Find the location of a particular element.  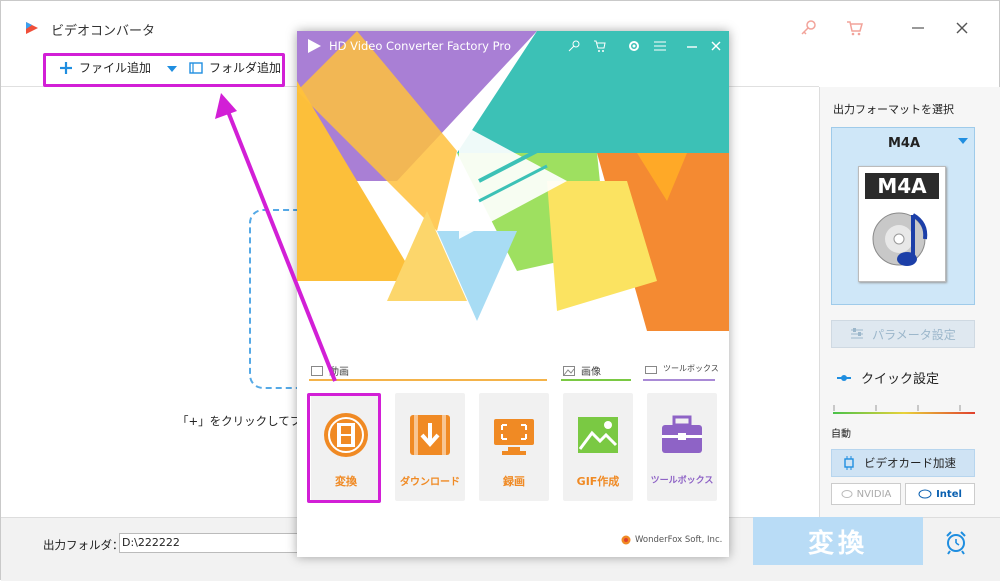

drop-hint-text: 「+」をクリックしてフ is located at coordinates (239, 421).